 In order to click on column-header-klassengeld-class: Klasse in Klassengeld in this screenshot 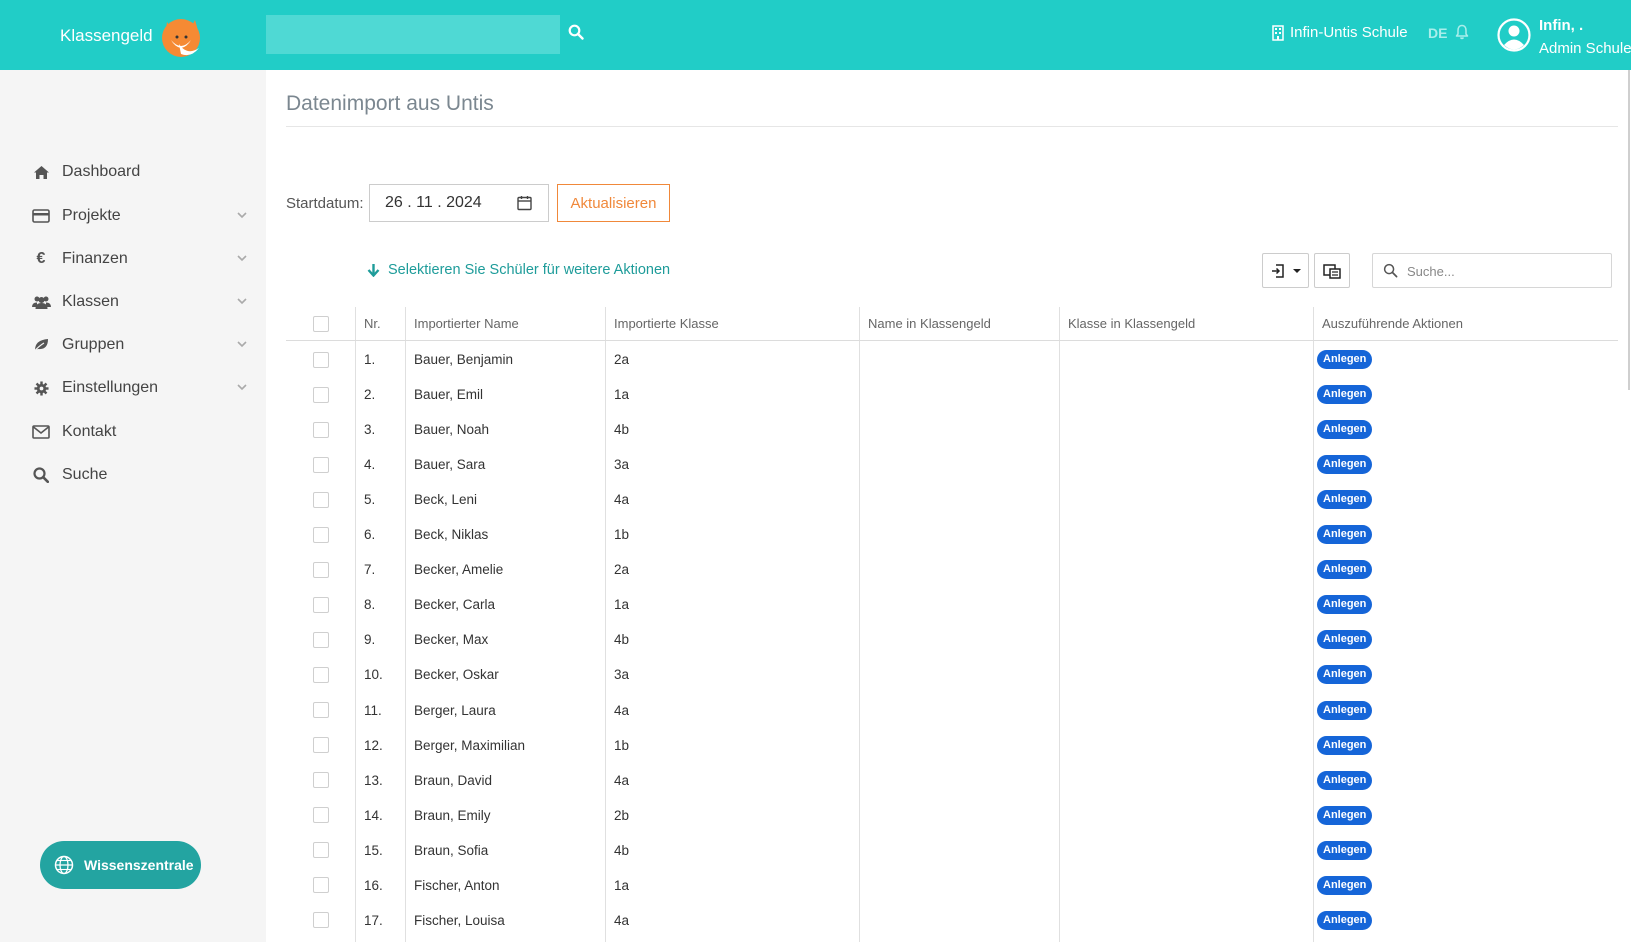, I will do `click(1131, 323)`.